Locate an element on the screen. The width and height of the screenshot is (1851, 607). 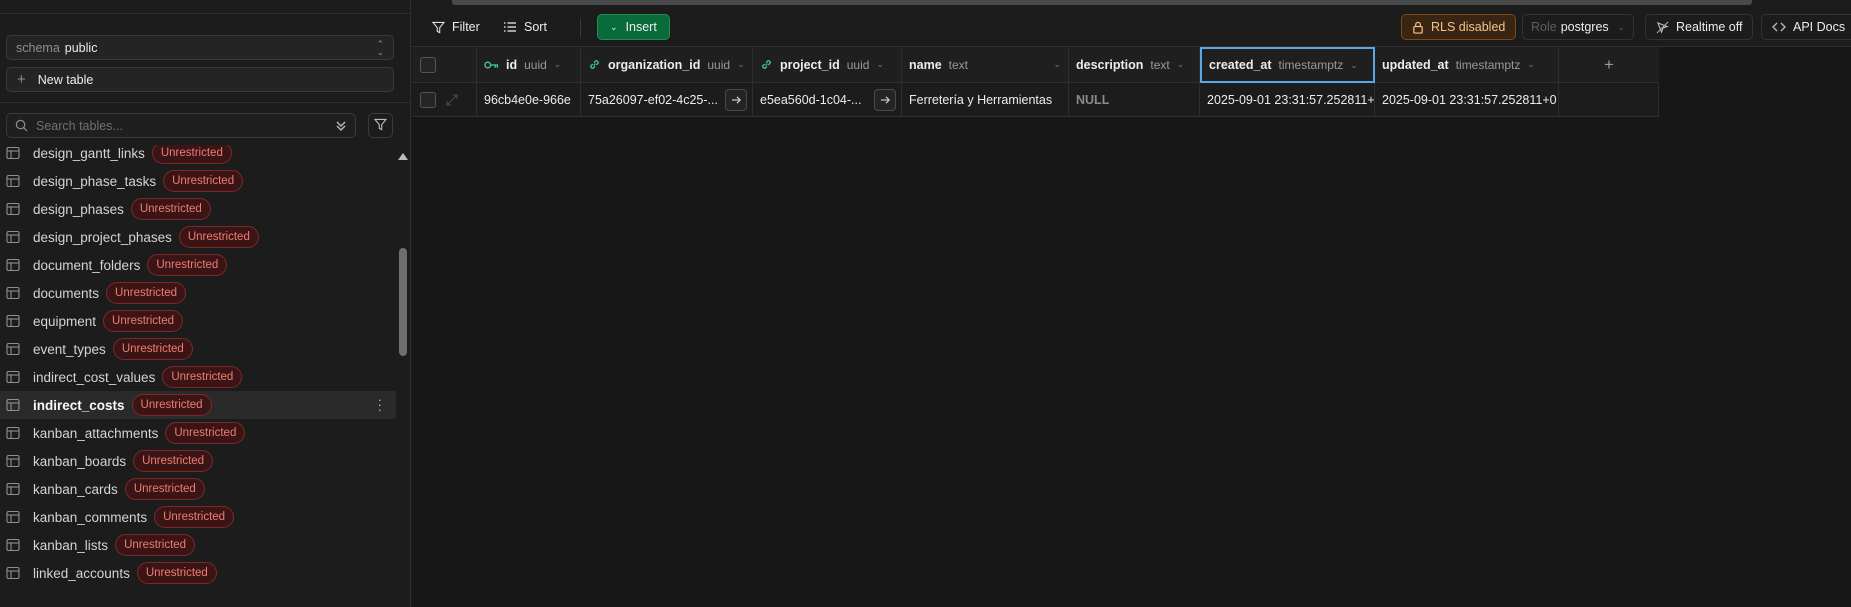
cell-updated-at: 2025-09-01 23:31:57.252811+0 is located at coordinates (1467, 100).